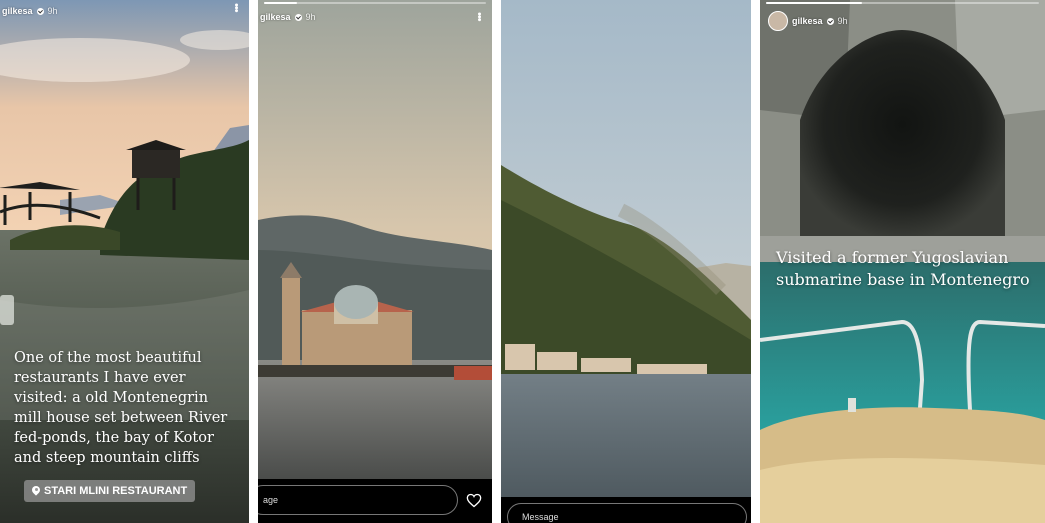 The height and width of the screenshot is (523, 1045). I want to click on avatar, so click(778, 21).